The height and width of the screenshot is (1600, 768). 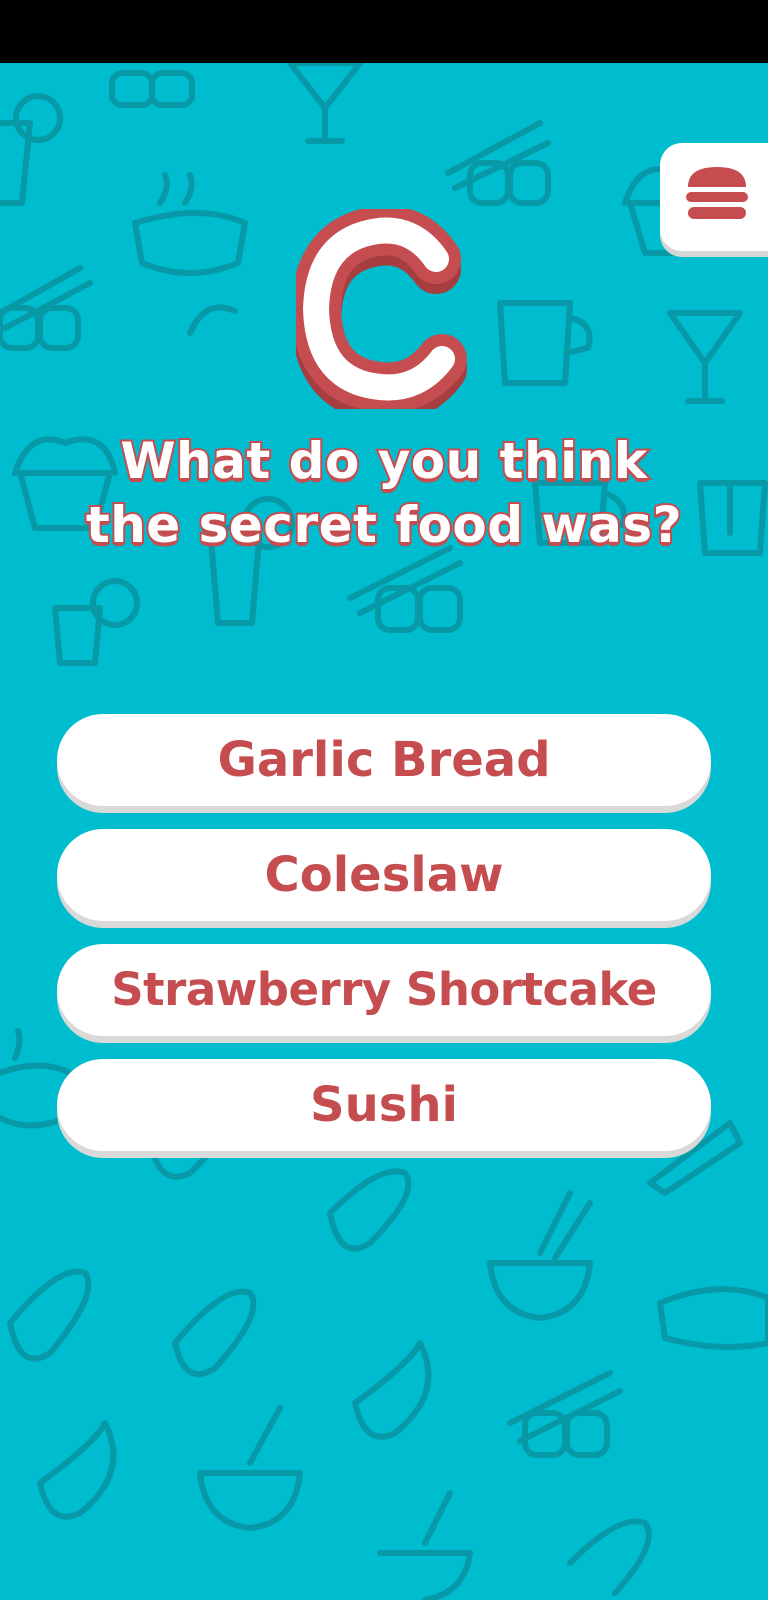 I want to click on answer-button-coleslaw: Coleslaw, so click(x=384, y=875).